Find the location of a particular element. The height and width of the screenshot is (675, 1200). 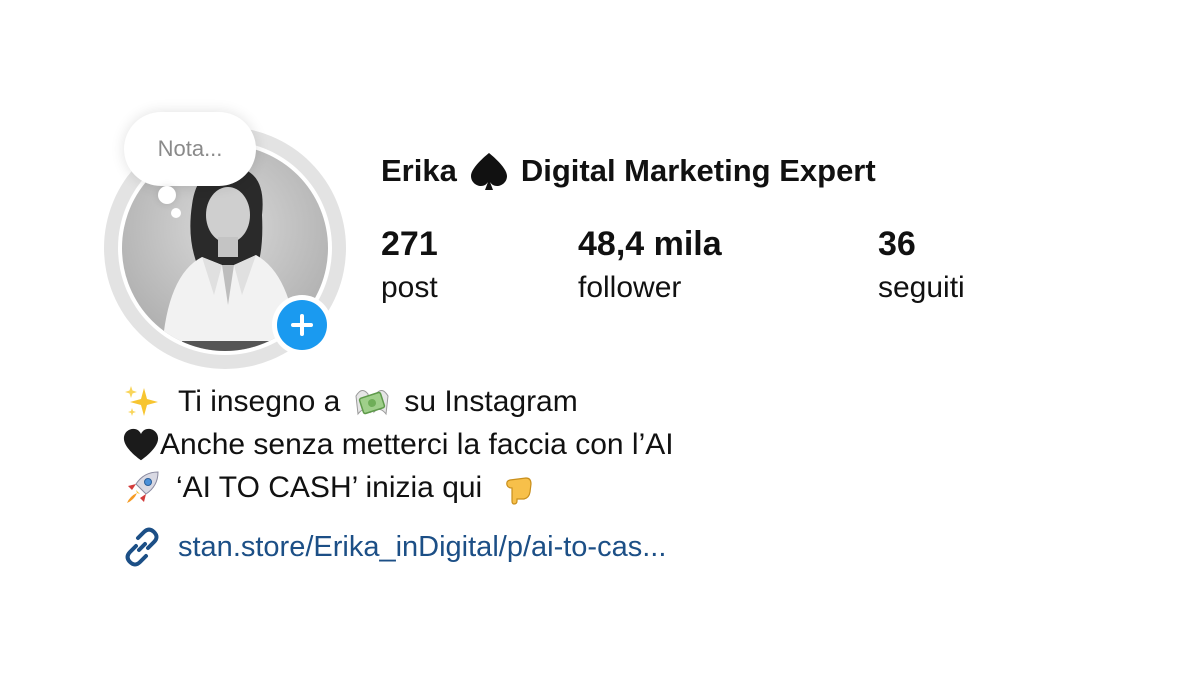

bio-line-3: ‘AI TO CASH’ inizia qui is located at coordinates (398, 487).